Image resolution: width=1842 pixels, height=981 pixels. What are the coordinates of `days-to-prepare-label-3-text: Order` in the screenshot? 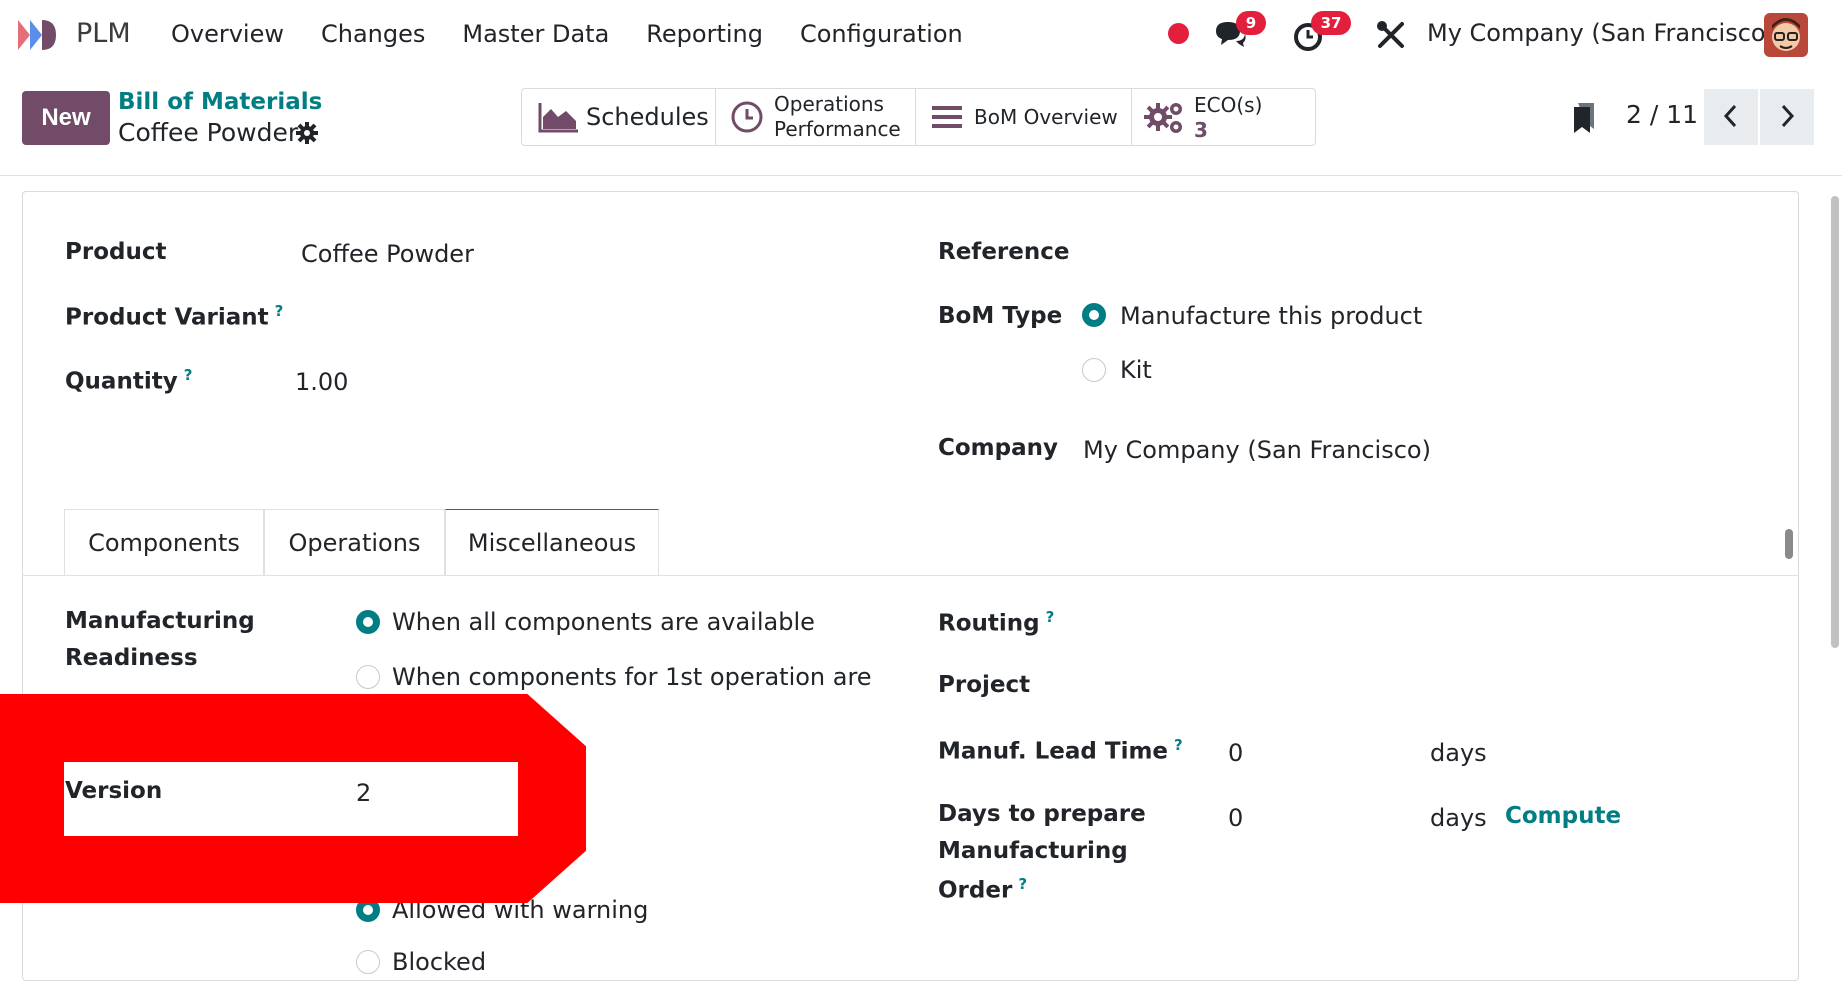 It's located at (975, 890).